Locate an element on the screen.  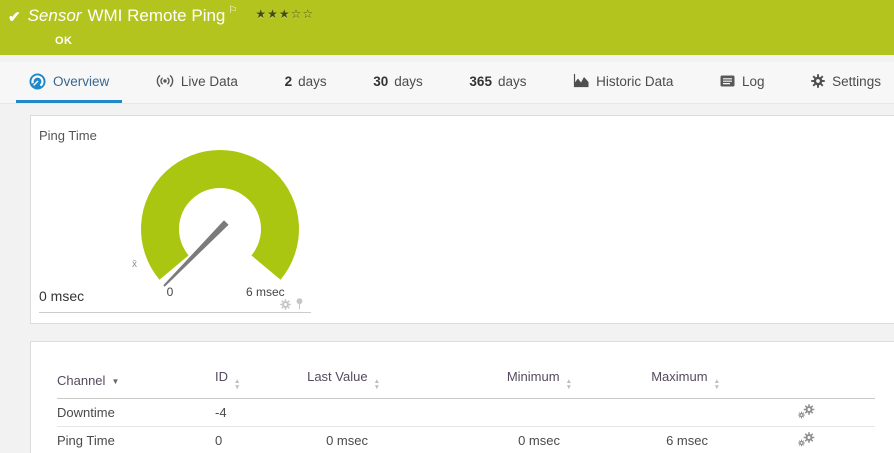
table-row: Downtime -4 is located at coordinates (466, 413).